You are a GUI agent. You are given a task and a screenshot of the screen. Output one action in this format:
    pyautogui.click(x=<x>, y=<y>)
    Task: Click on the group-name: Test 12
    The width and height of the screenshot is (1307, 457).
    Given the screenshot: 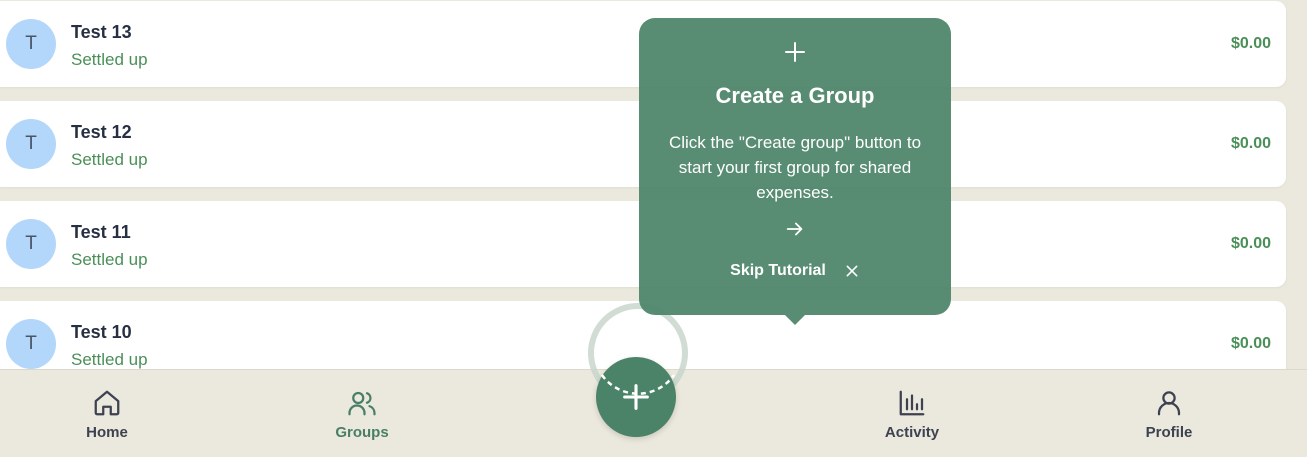 What is the action you would take?
    pyautogui.click(x=101, y=132)
    